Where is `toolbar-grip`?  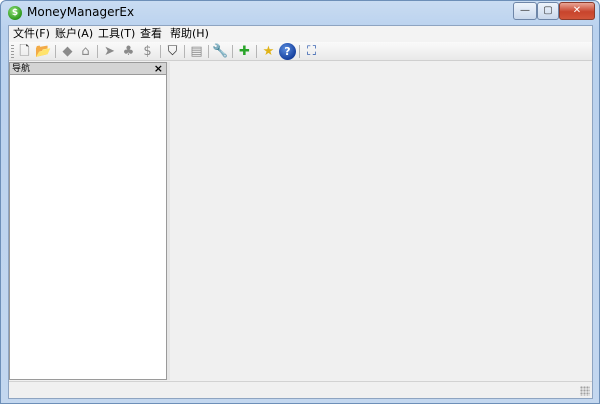 toolbar-grip is located at coordinates (12, 51).